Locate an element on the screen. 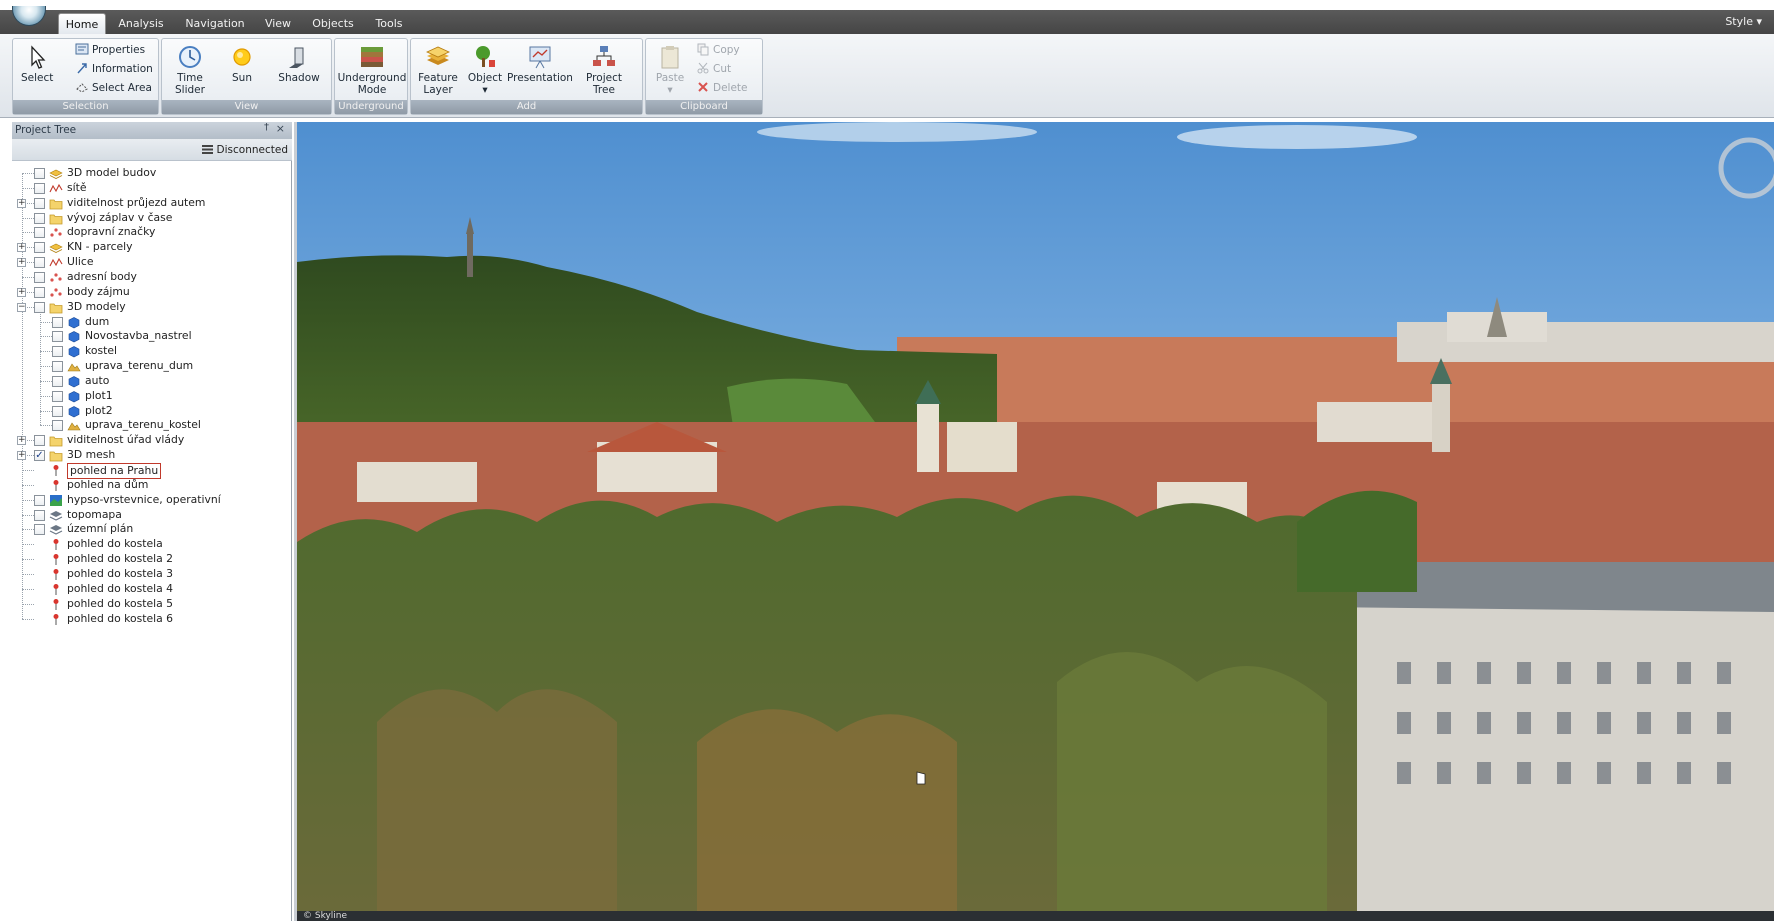 This screenshot has width=1774, height=921. feature-layer-button: Feature Layer is located at coordinates (438, 71).